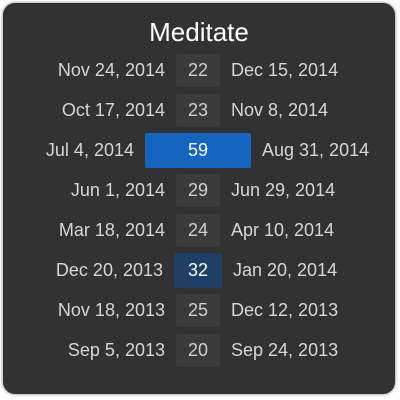 The height and width of the screenshot is (400, 400). I want to click on streak-start-date: Oct 17, 2014, so click(113, 110).